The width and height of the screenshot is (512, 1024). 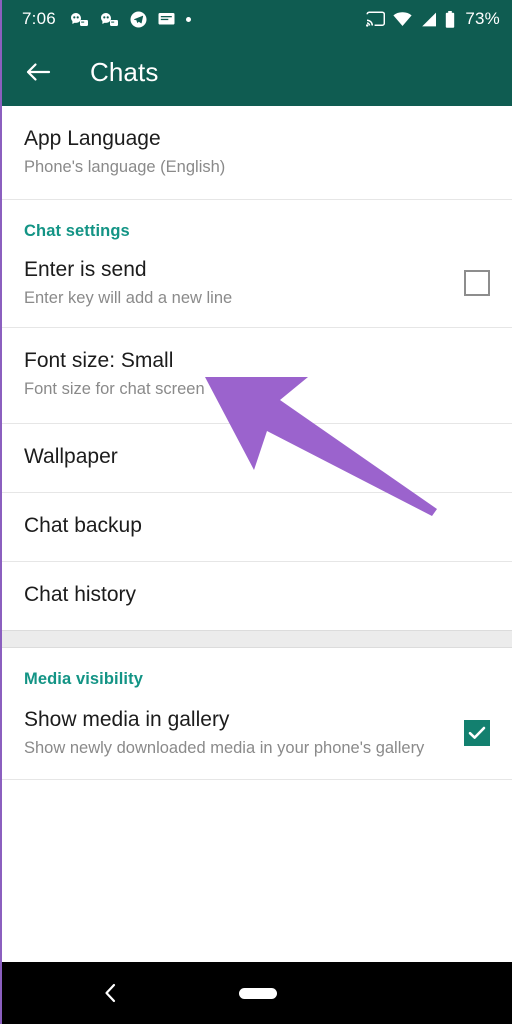 I want to click on app-language-title: App Language, so click(x=92, y=138).